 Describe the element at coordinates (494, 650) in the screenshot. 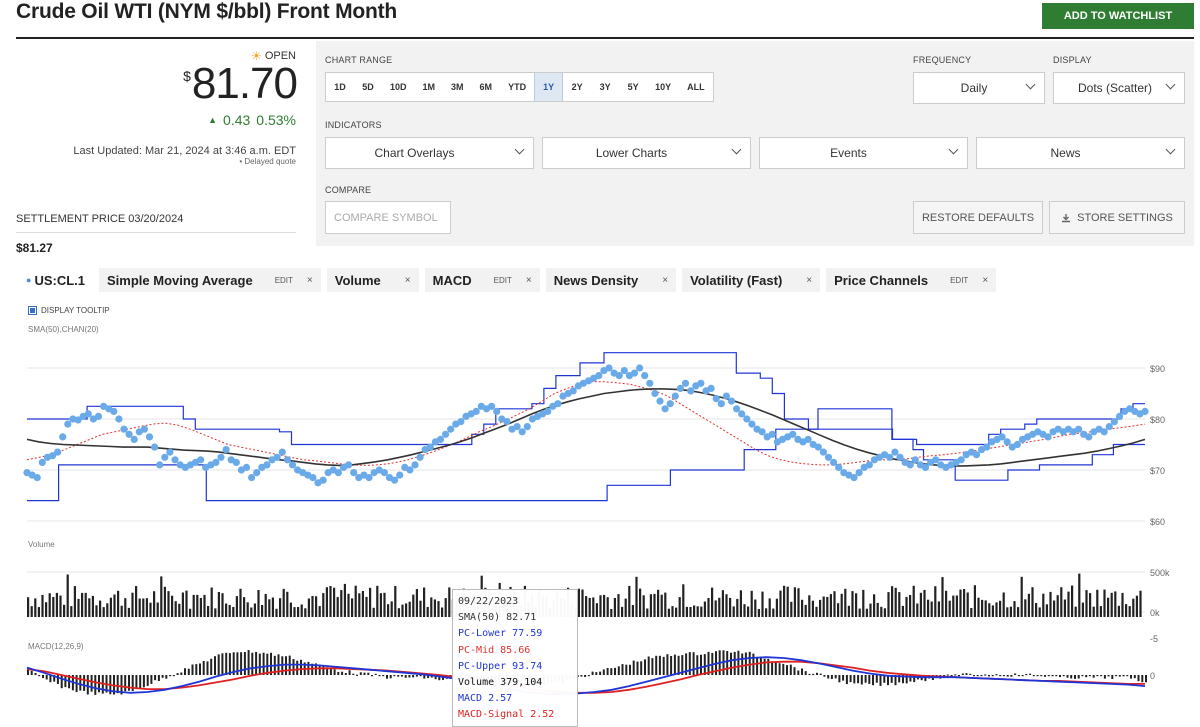

I see `tooltip-pc-mid: PC-Mid 85.66` at that location.